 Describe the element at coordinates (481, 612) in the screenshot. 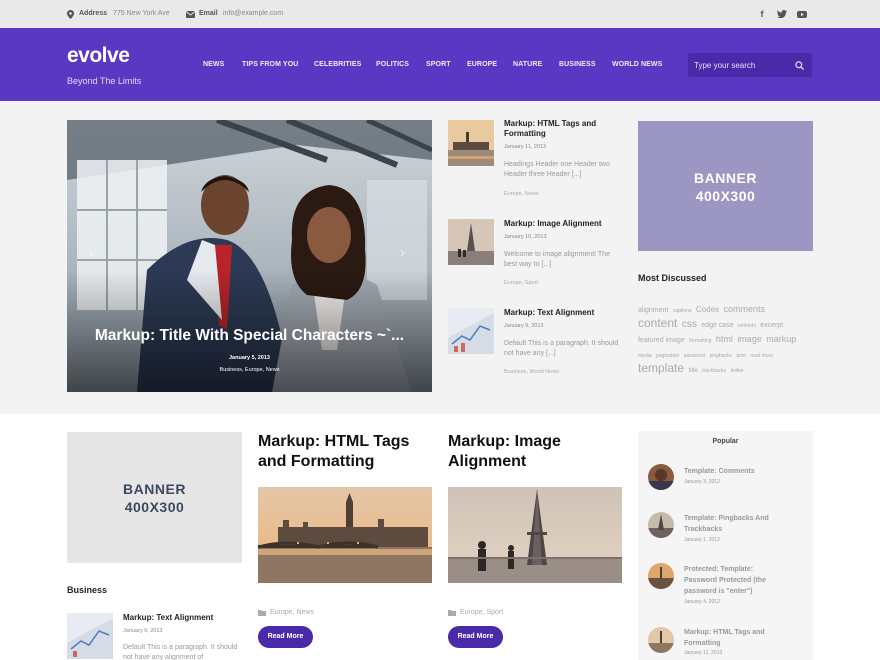

I see `article-categories: Europe, Sport` at that location.